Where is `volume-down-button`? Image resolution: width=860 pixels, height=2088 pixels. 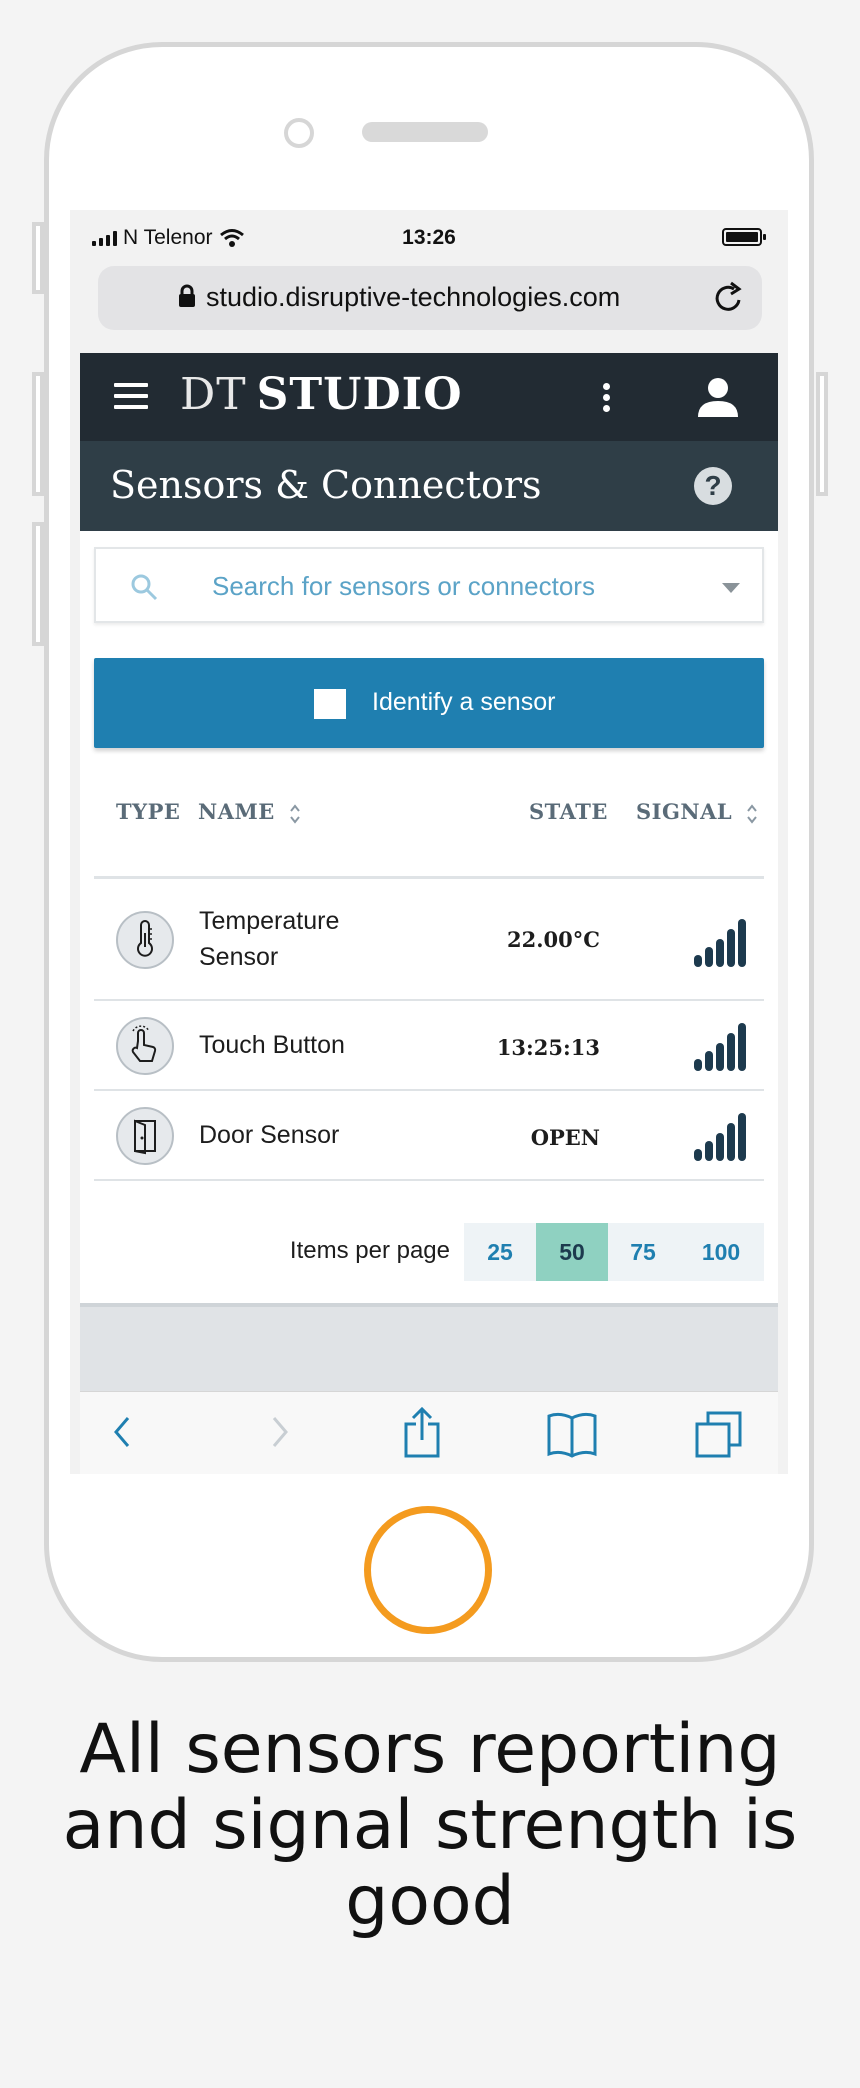
volume-down-button is located at coordinates (38, 584).